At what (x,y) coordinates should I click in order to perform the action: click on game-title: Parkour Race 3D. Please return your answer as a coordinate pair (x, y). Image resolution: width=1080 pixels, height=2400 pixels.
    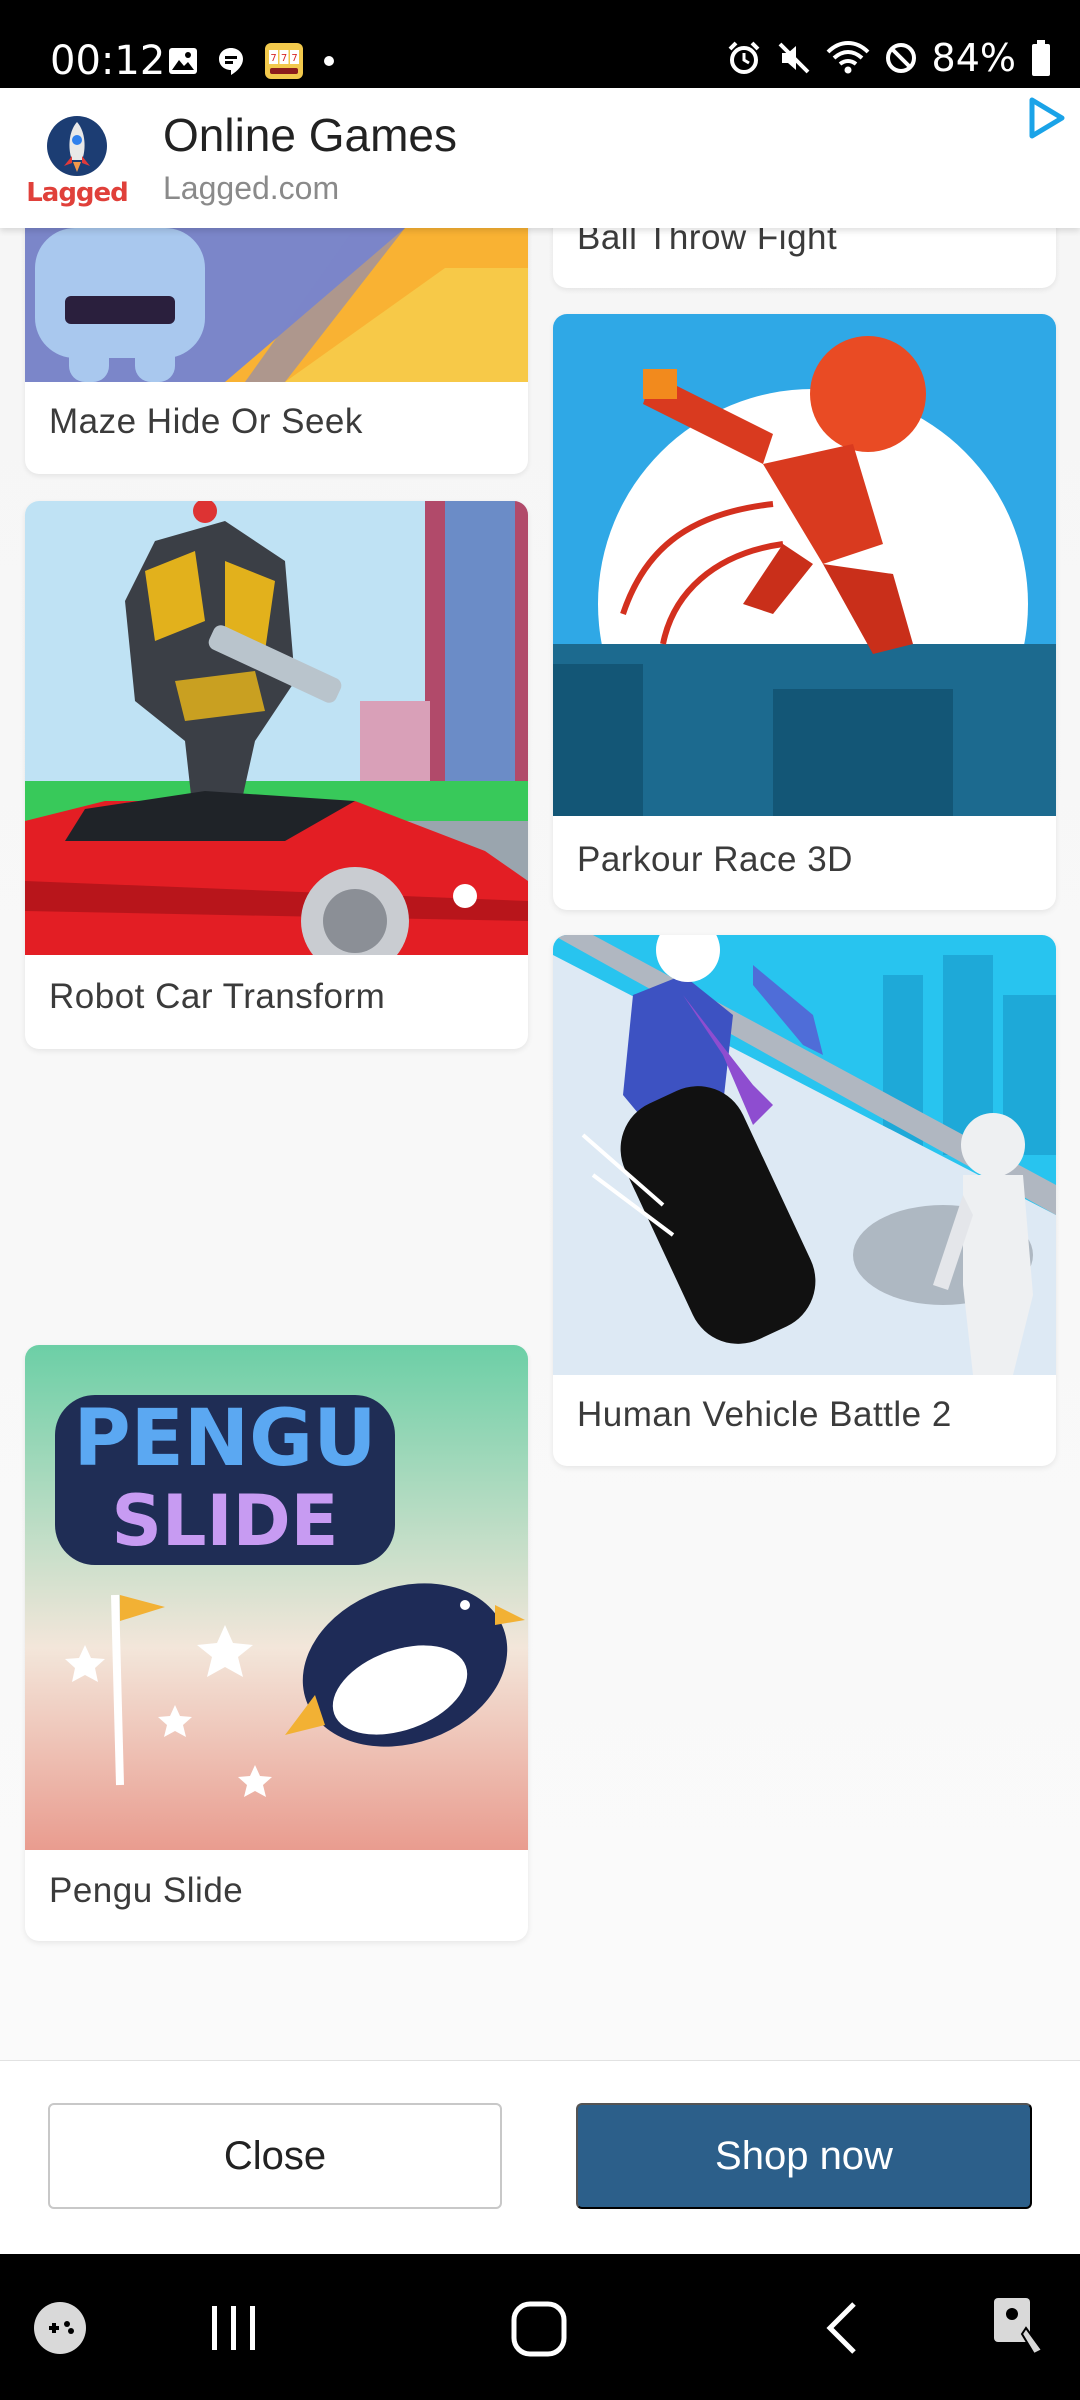
    Looking at the image, I should click on (715, 859).